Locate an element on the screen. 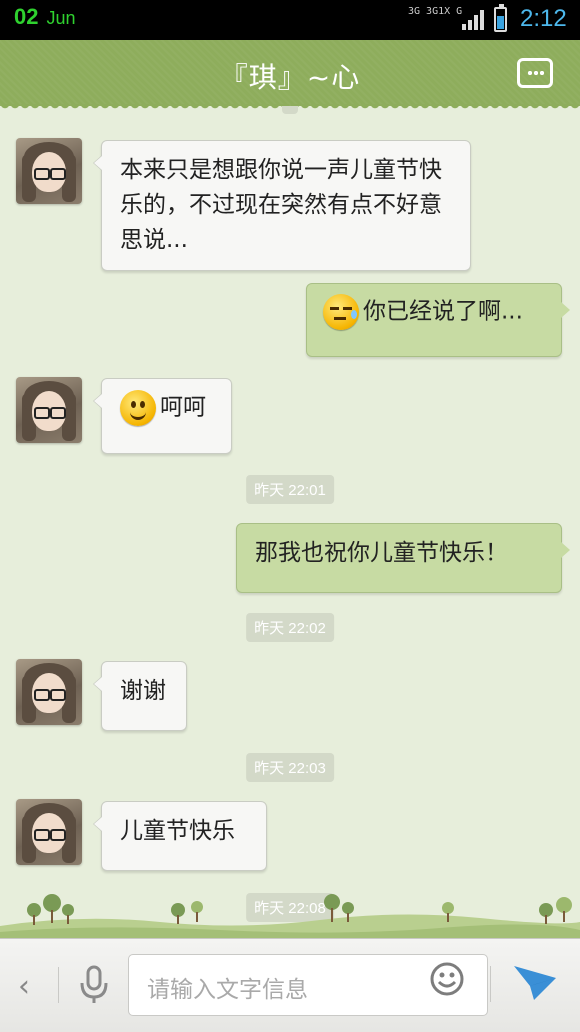 The height and width of the screenshot is (1032, 580). chat-menu-button is located at coordinates (535, 73).